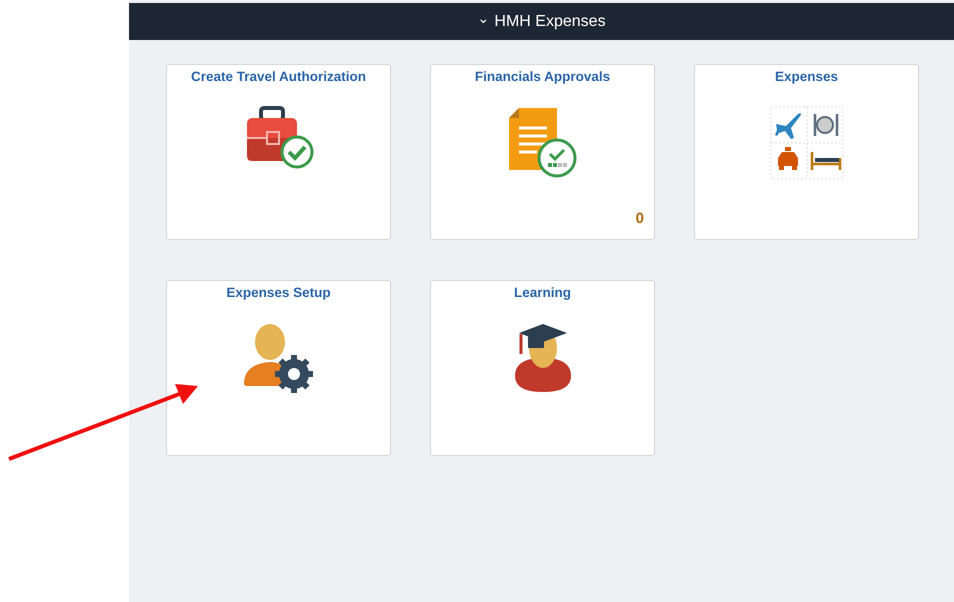 The width and height of the screenshot is (954, 602). What do you see at coordinates (278, 152) in the screenshot?
I see `tile: Create Travel Authorization` at bounding box center [278, 152].